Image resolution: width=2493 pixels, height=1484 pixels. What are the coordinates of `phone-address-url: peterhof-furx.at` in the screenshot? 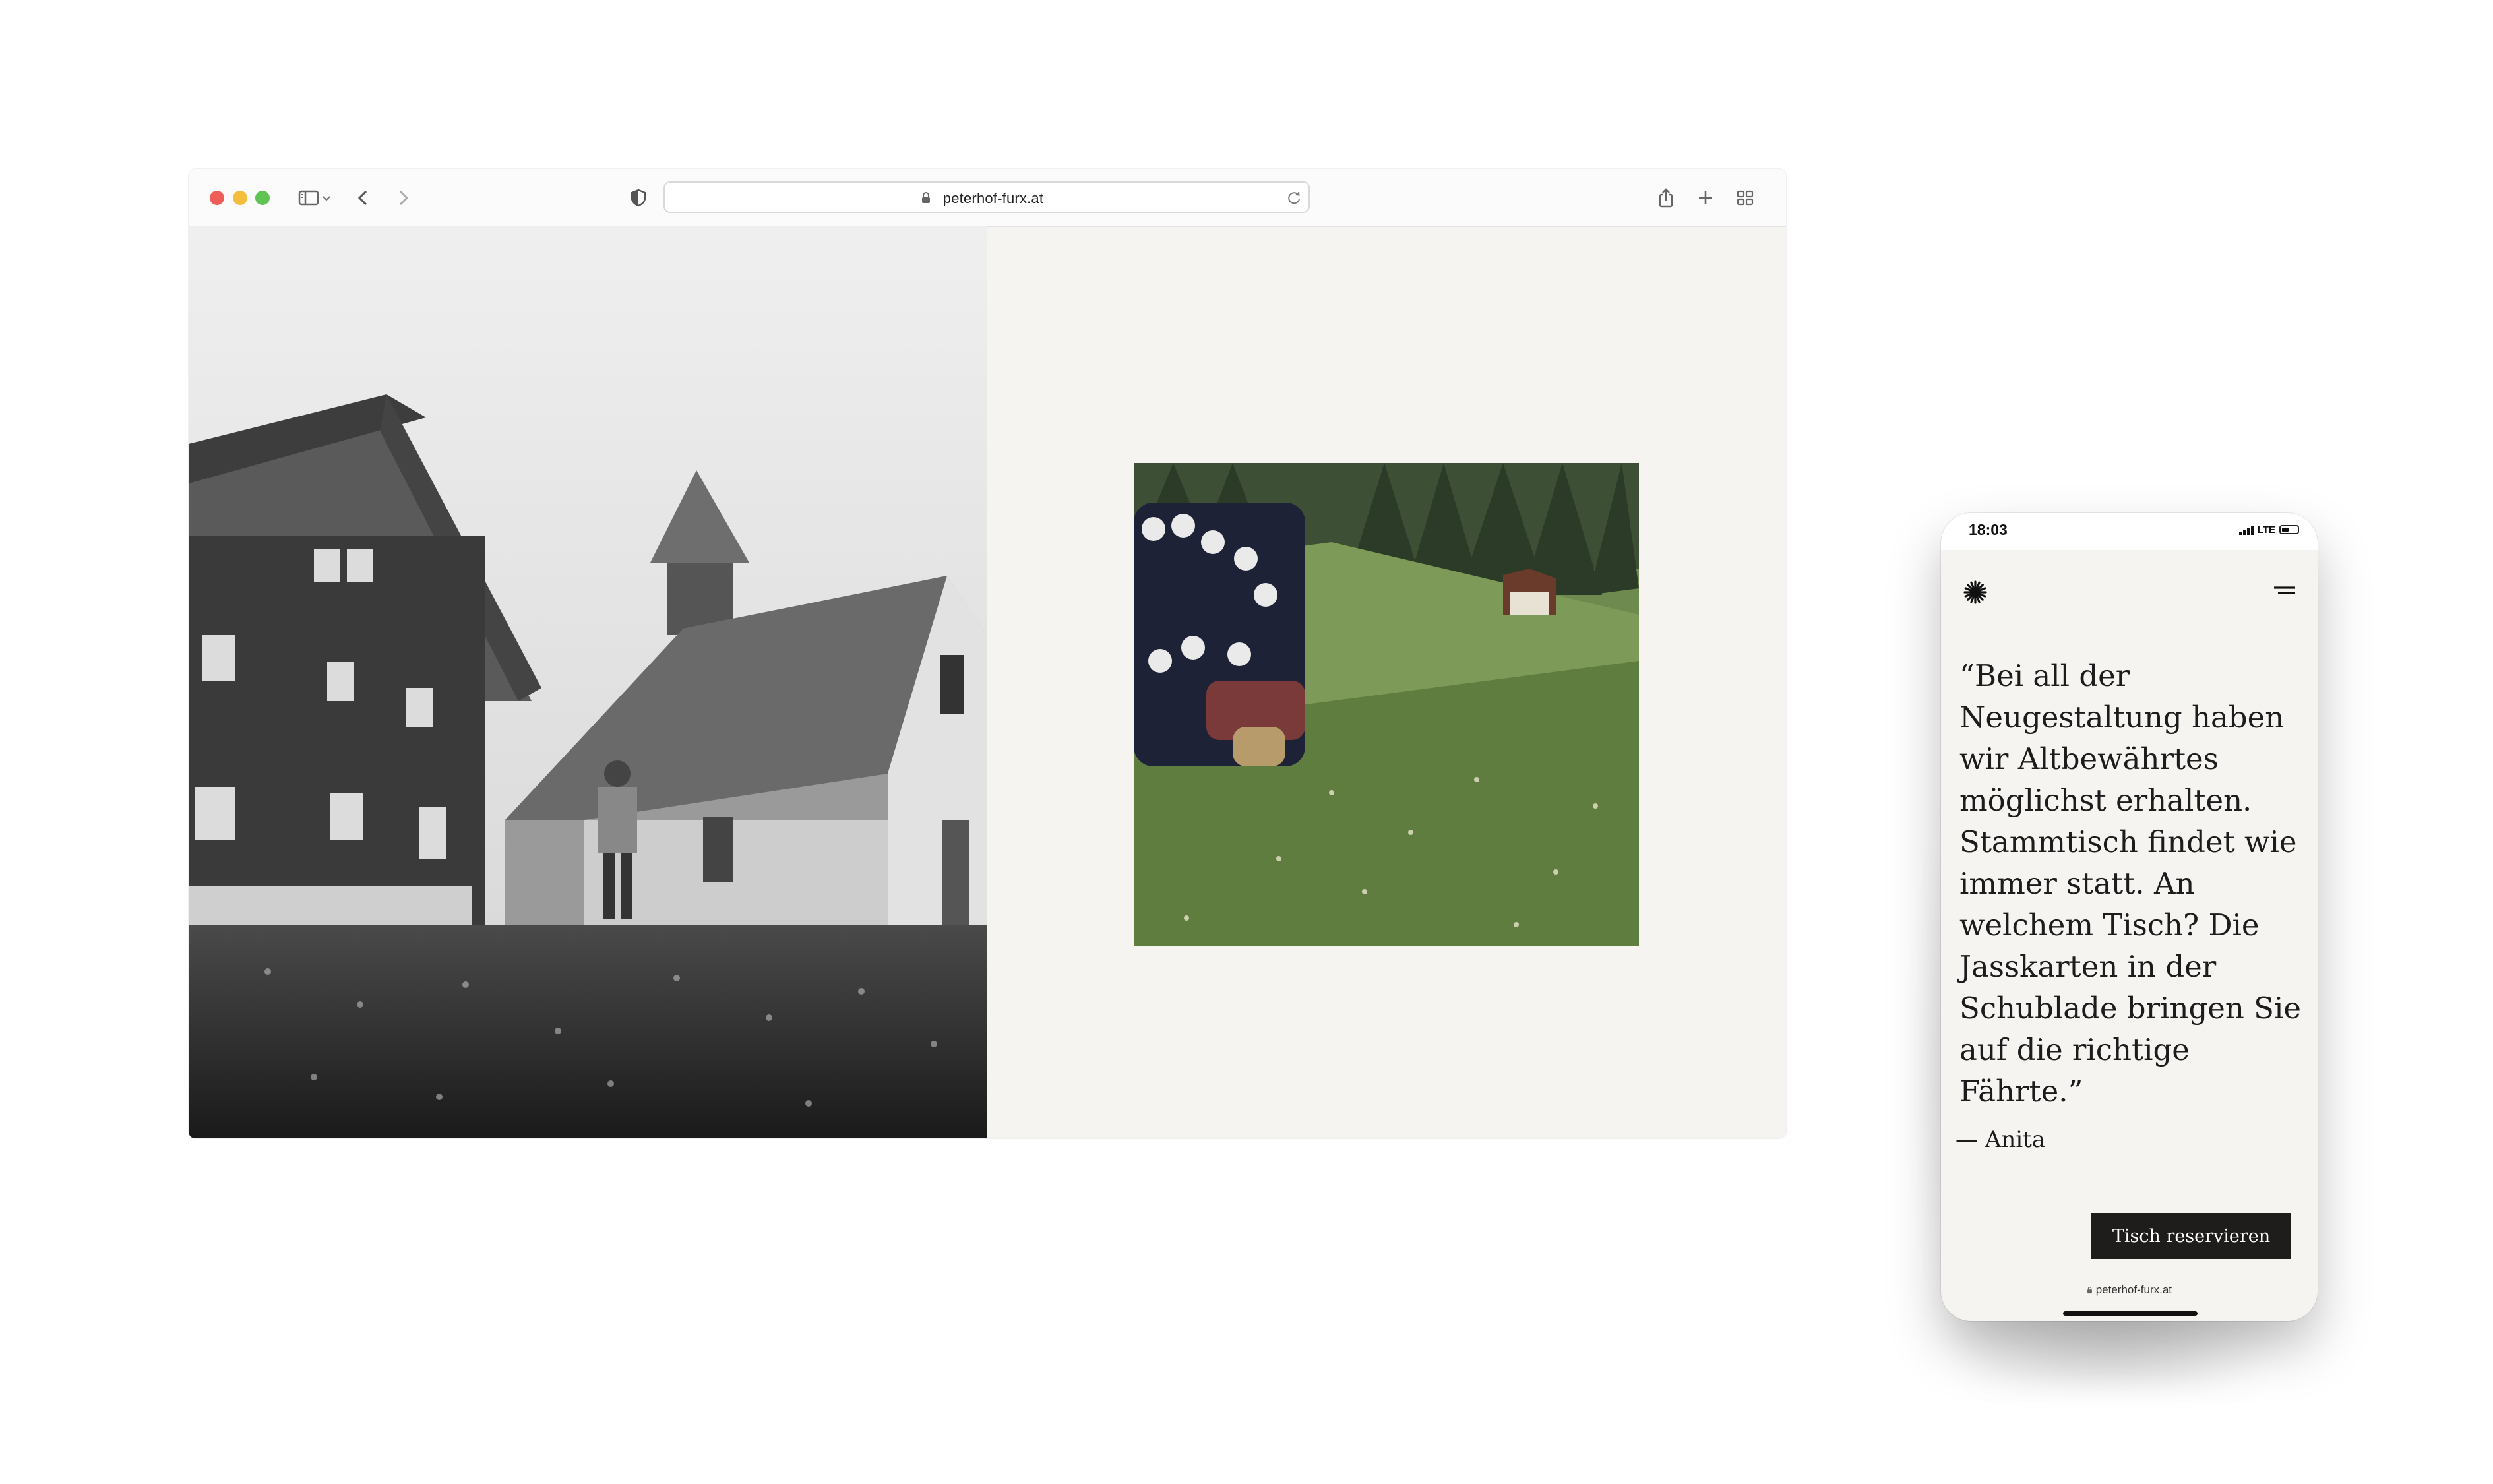 It's located at (2129, 1290).